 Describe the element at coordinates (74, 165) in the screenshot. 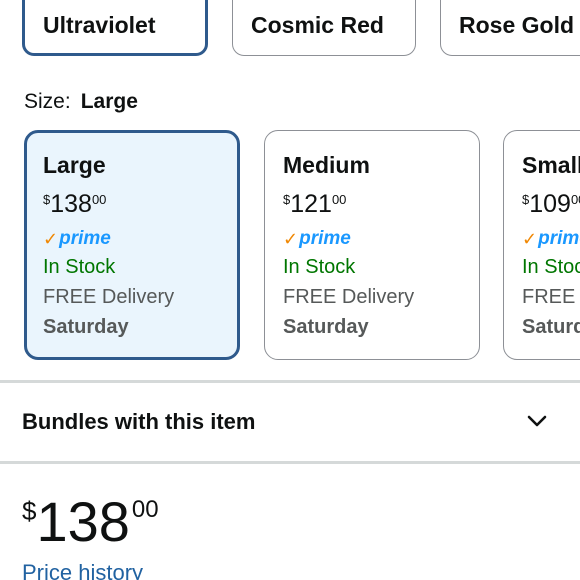

I see `size-option-name: Large` at that location.